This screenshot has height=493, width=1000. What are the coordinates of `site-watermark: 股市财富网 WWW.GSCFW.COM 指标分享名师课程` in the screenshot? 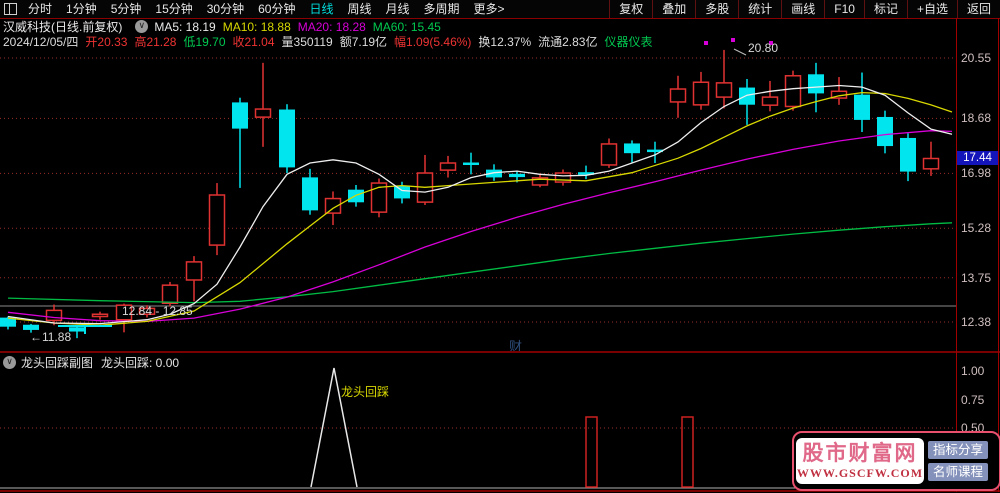 It's located at (896, 461).